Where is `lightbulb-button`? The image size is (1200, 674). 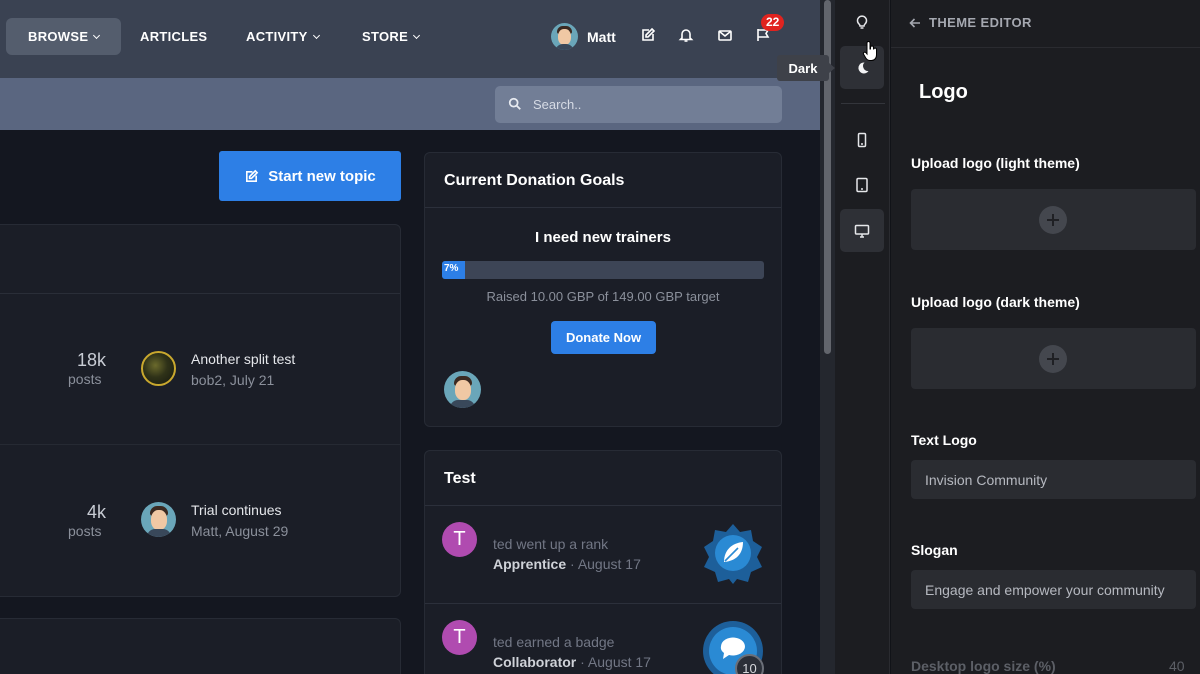 lightbulb-button is located at coordinates (862, 21).